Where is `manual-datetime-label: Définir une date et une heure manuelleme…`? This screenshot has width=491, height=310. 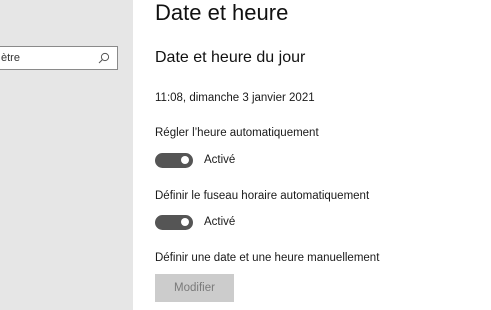
manual-datetime-label: Définir une date et une heure manuelleme… is located at coordinates (267, 258).